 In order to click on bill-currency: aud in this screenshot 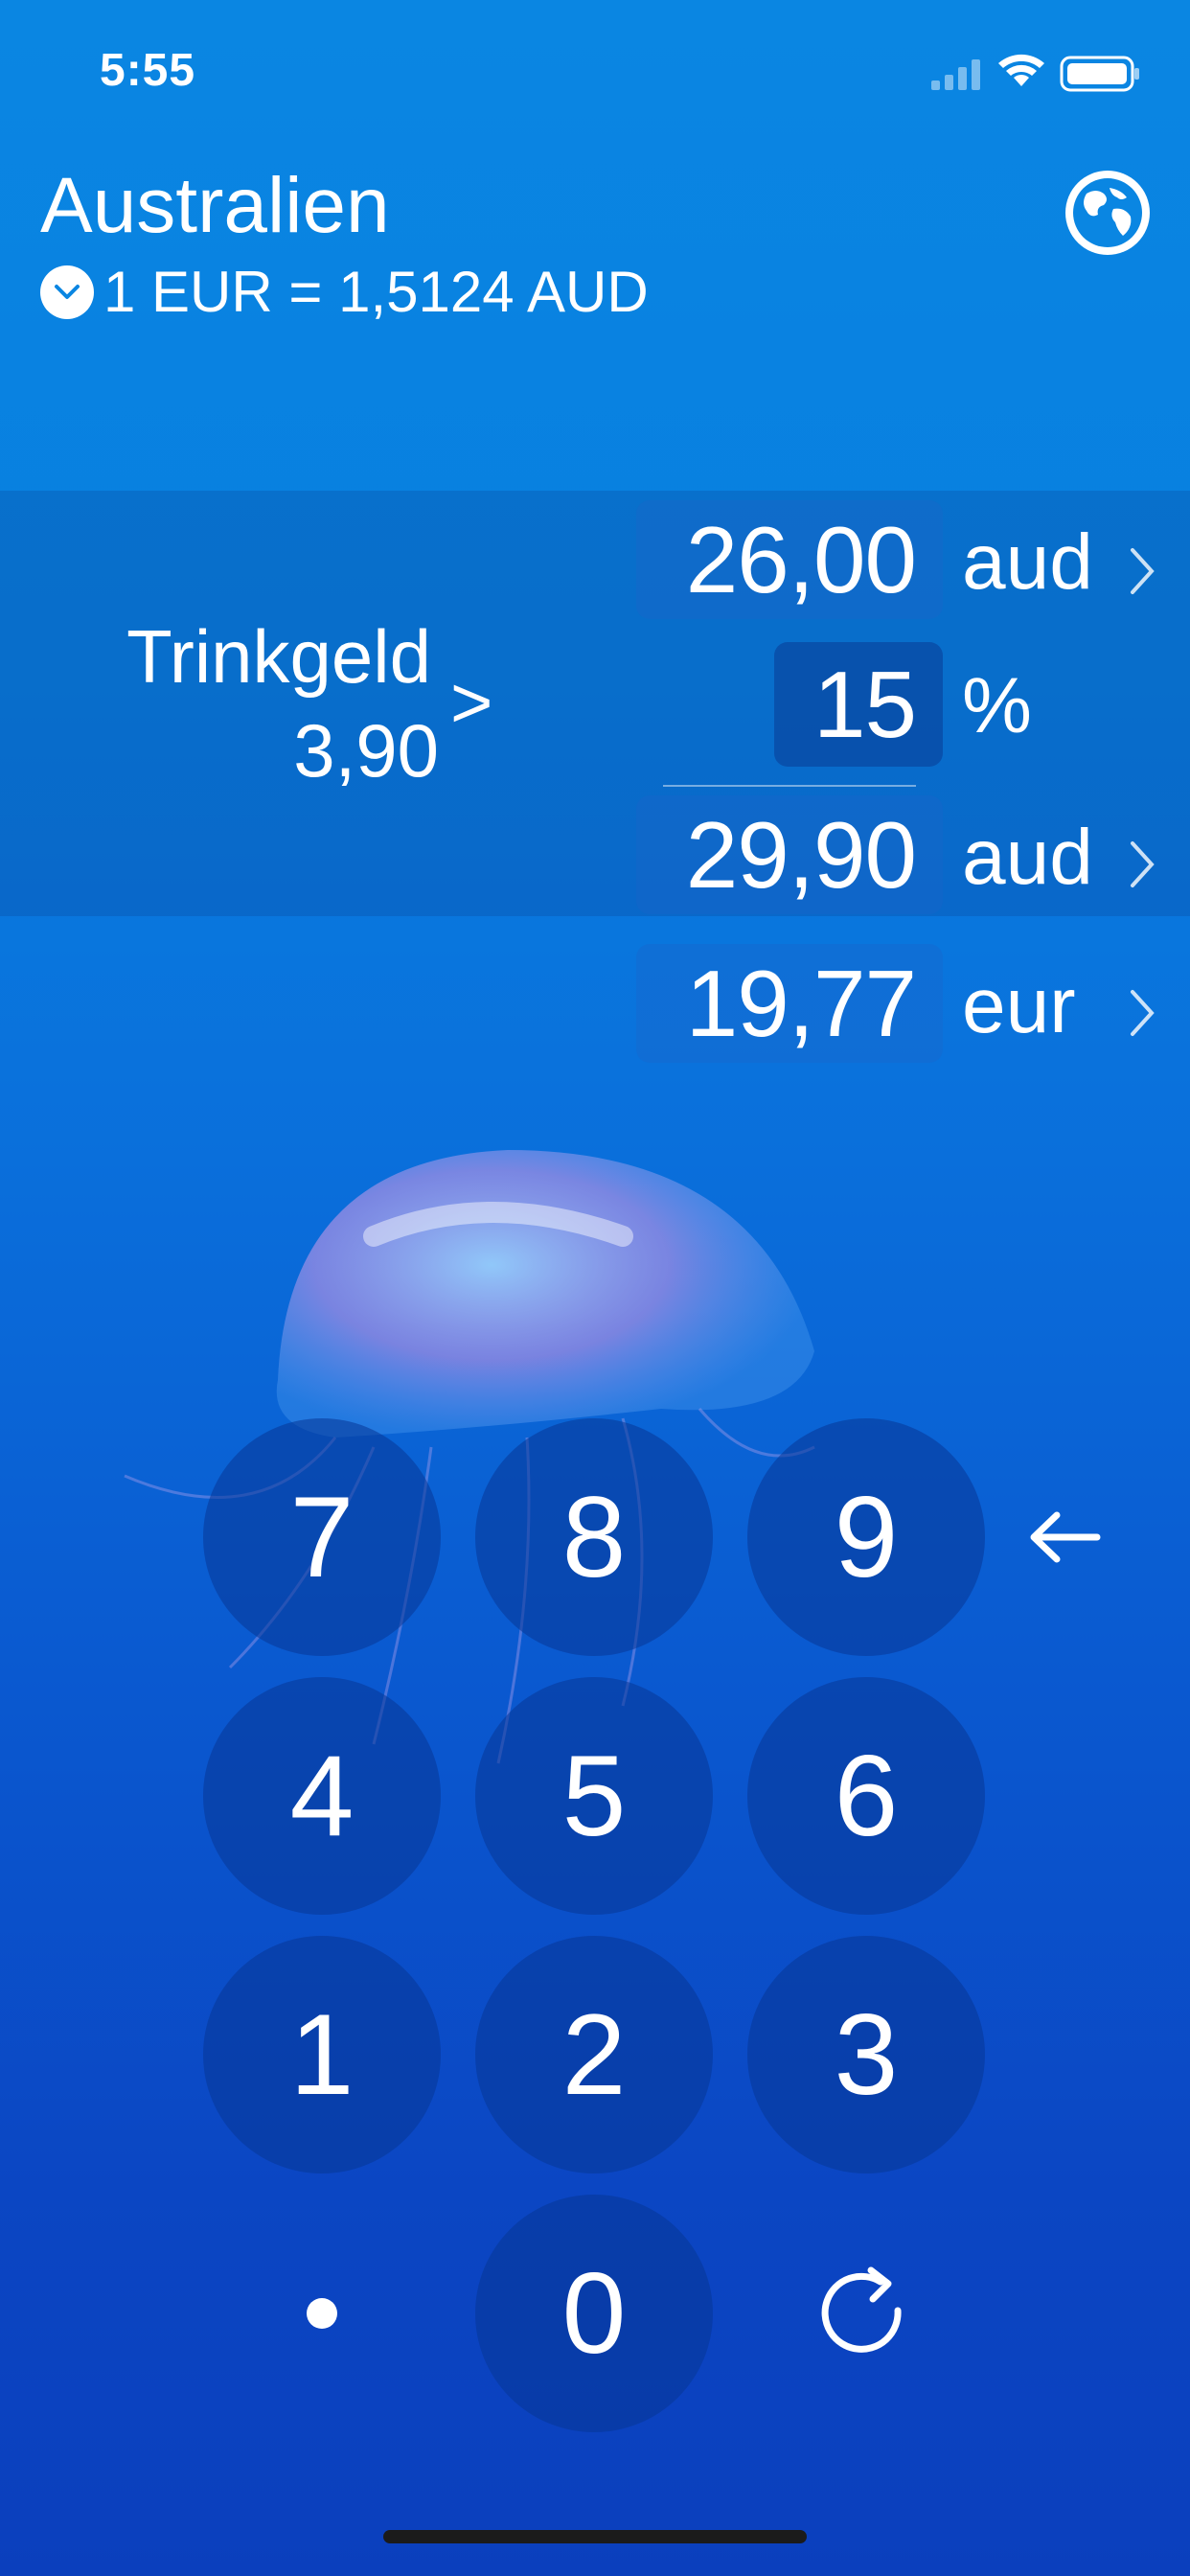, I will do `click(1028, 563)`.